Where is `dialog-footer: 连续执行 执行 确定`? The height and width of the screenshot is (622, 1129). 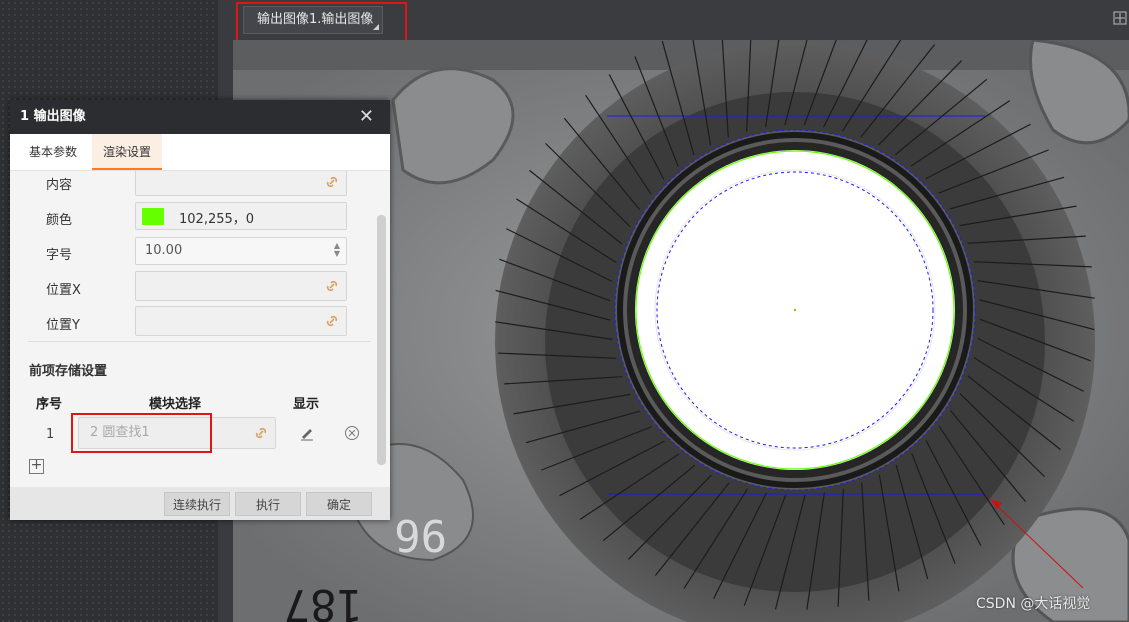 dialog-footer: 连续执行 执行 确定 is located at coordinates (200, 503).